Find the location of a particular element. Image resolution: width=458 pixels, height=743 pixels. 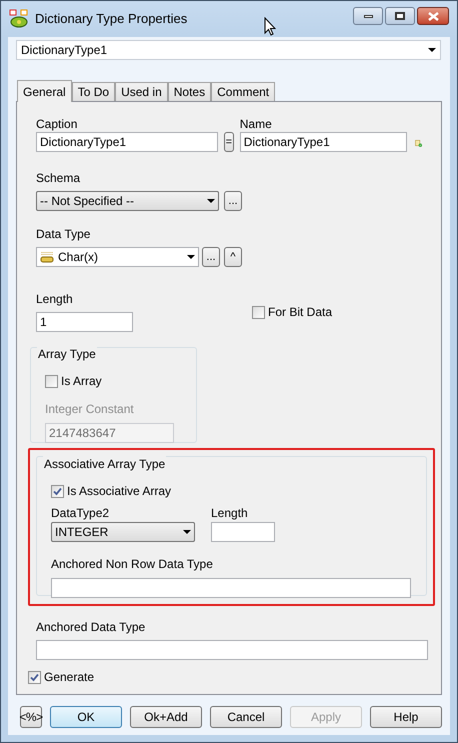

close-button is located at coordinates (433, 16).